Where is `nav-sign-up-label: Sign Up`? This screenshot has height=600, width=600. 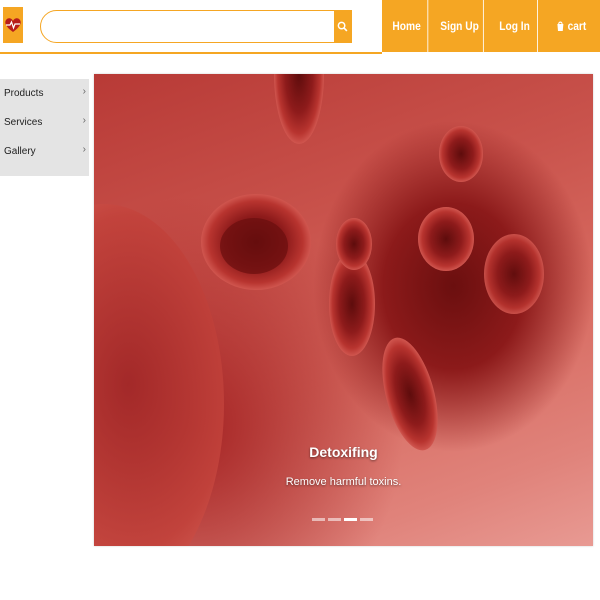 nav-sign-up-label: Sign Up is located at coordinates (459, 26).